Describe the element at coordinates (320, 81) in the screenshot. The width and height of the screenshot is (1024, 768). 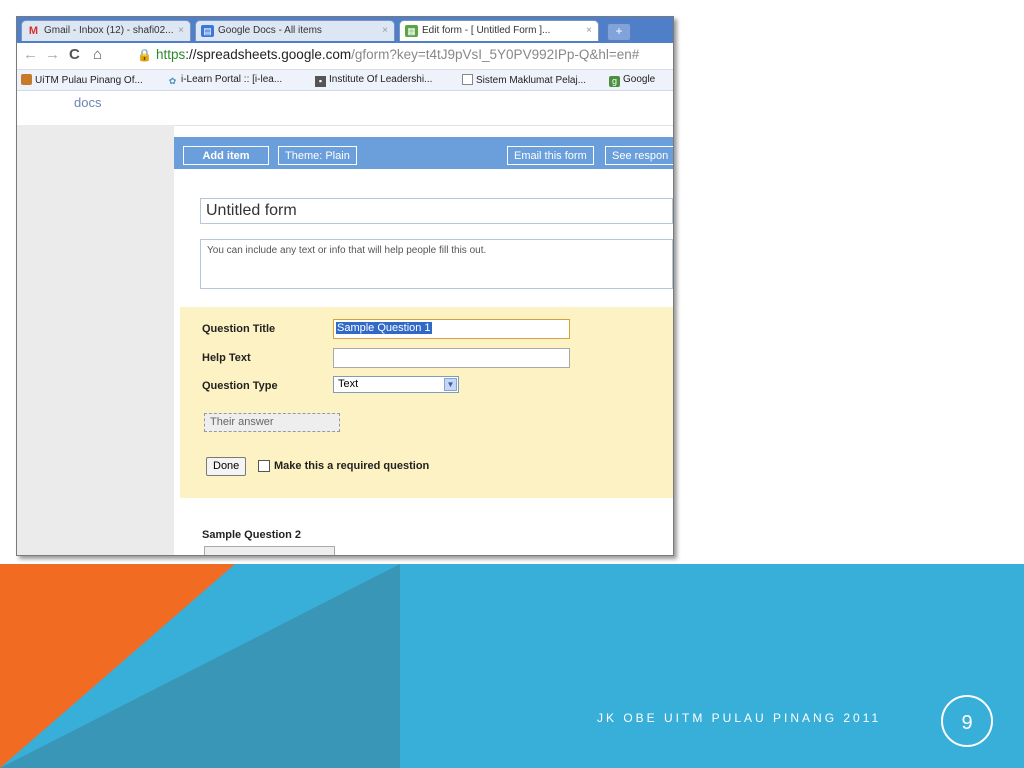
I see `page-icon: ▪` at that location.